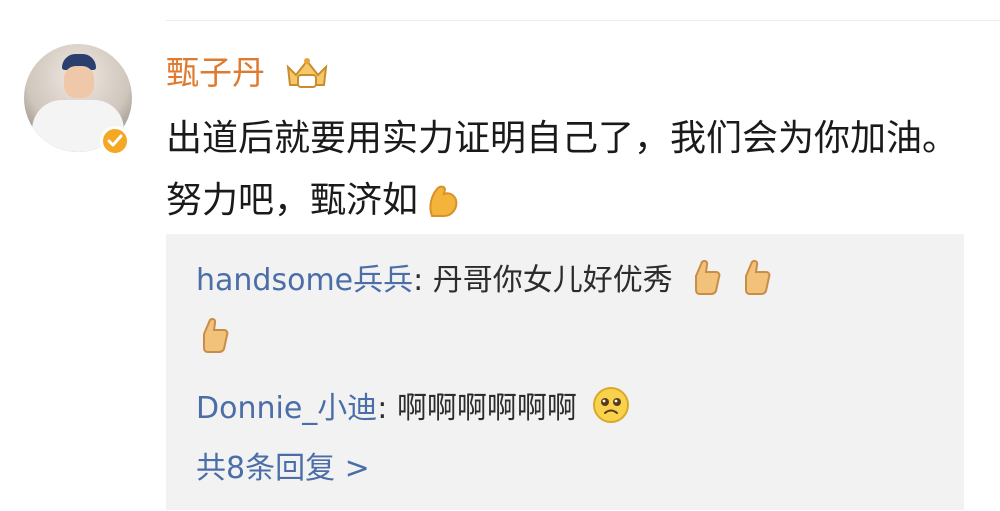 The width and height of the screenshot is (1000, 511). What do you see at coordinates (486, 408) in the screenshot?
I see `reply-text: 啊啊啊啊啊啊` at bounding box center [486, 408].